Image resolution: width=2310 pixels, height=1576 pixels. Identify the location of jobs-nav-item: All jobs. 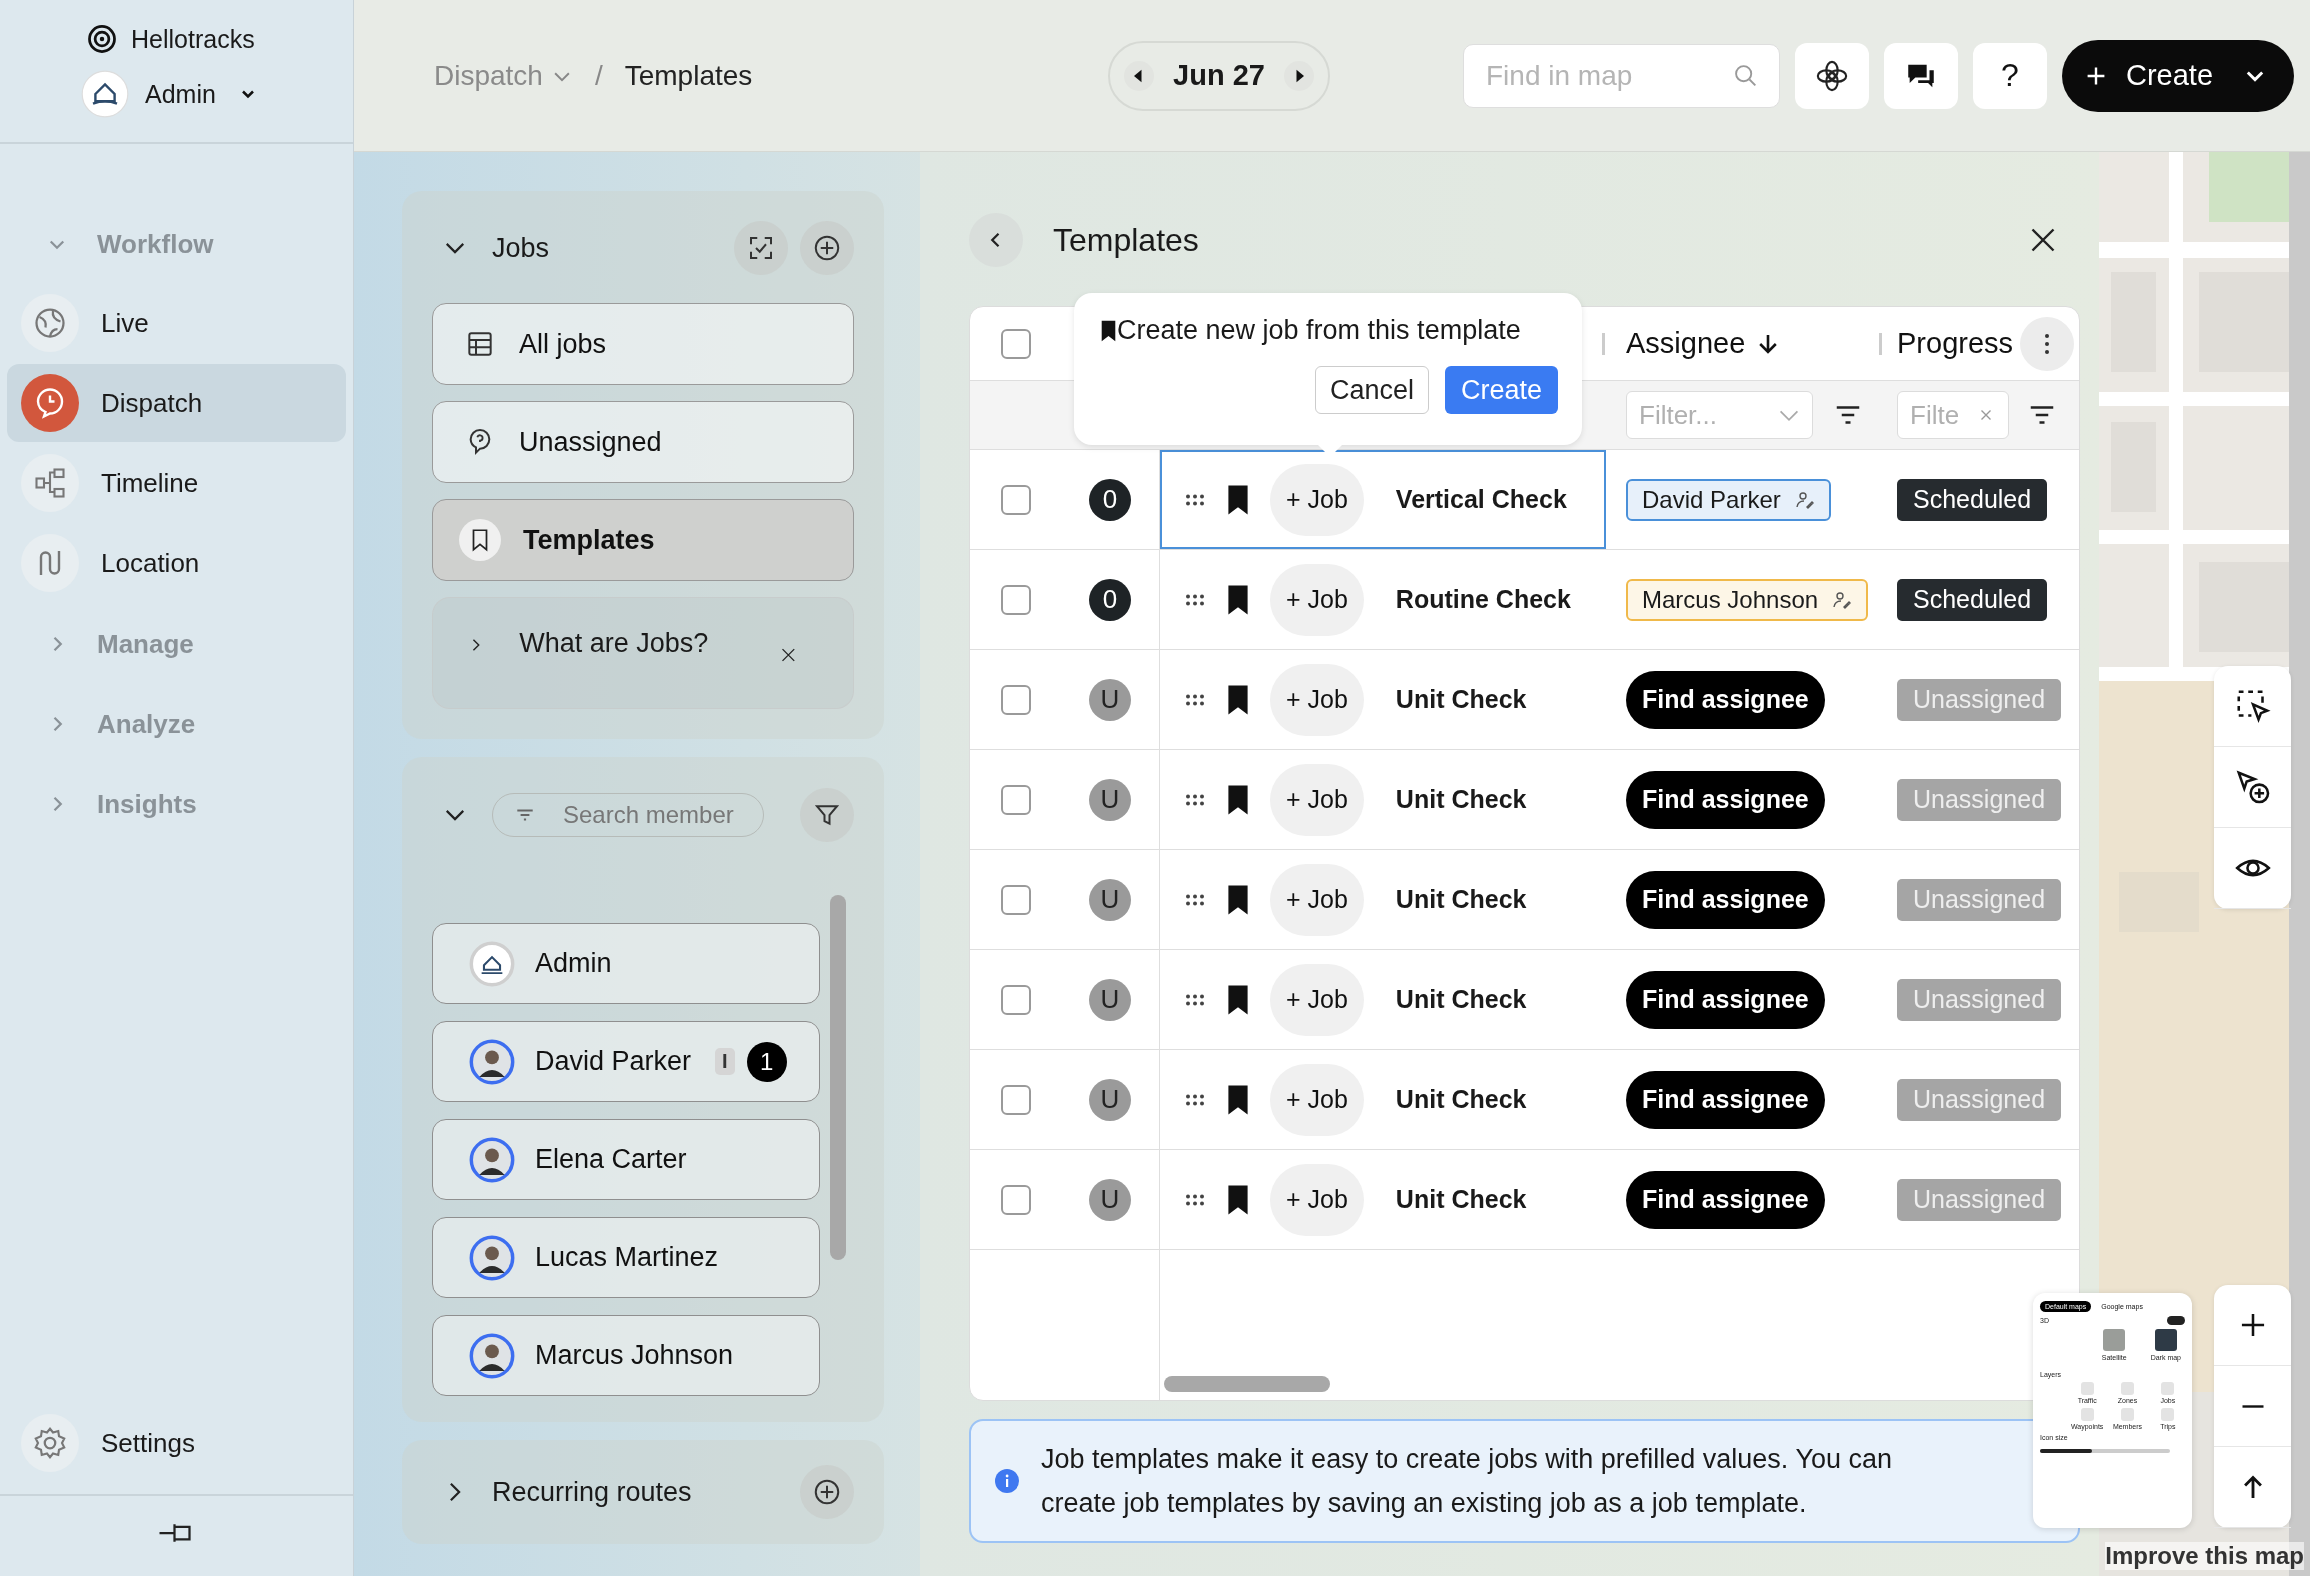
(643, 344).